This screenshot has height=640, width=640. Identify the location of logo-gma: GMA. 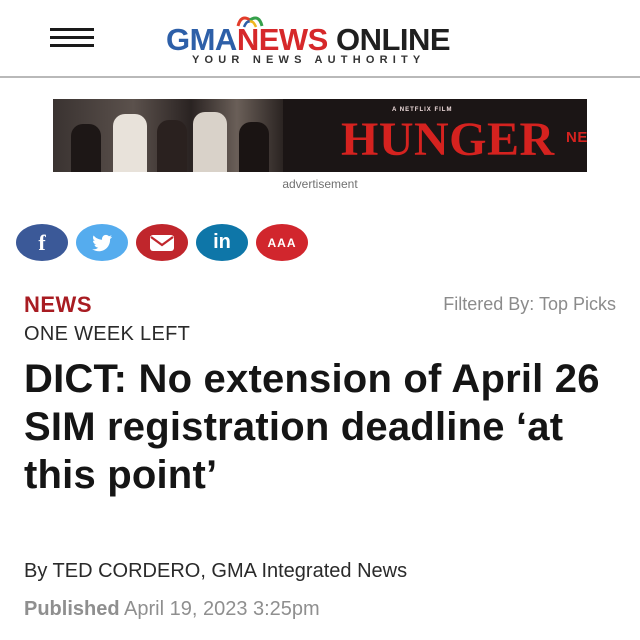
(201, 39).